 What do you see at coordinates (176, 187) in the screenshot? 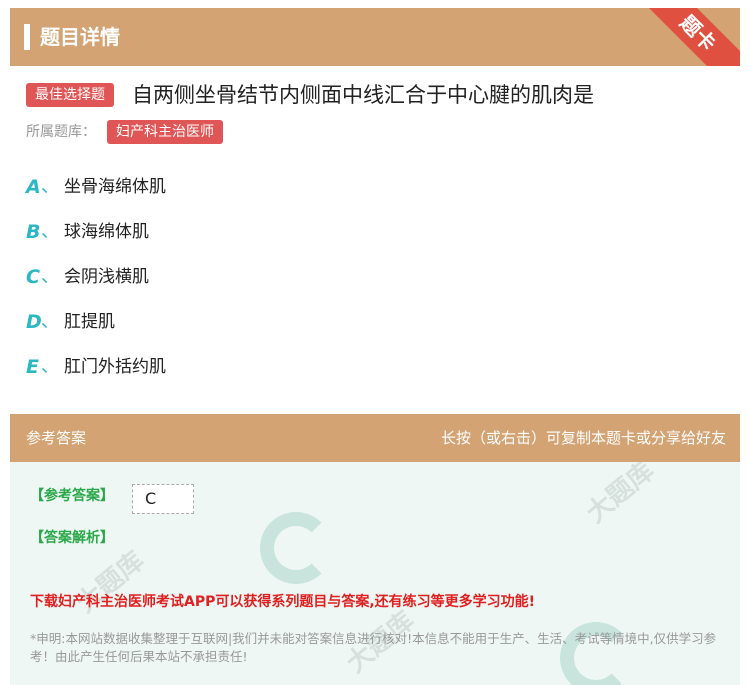
I see `option-a: A 、 坐骨海绵体肌` at bounding box center [176, 187].